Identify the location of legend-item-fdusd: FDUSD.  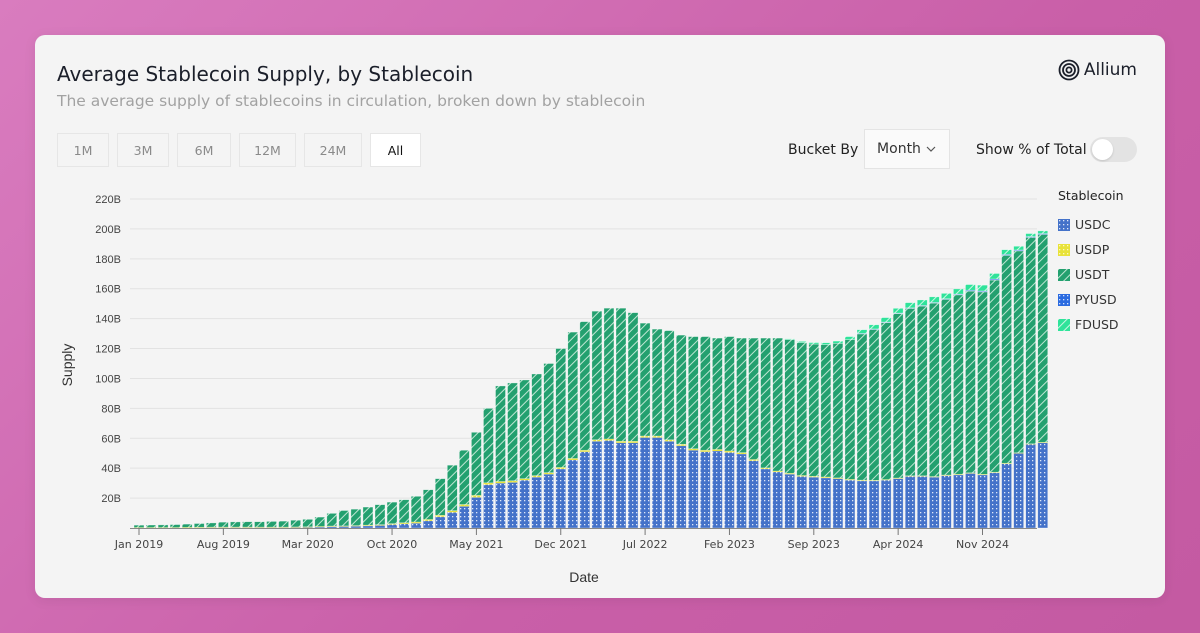
(1091, 324).